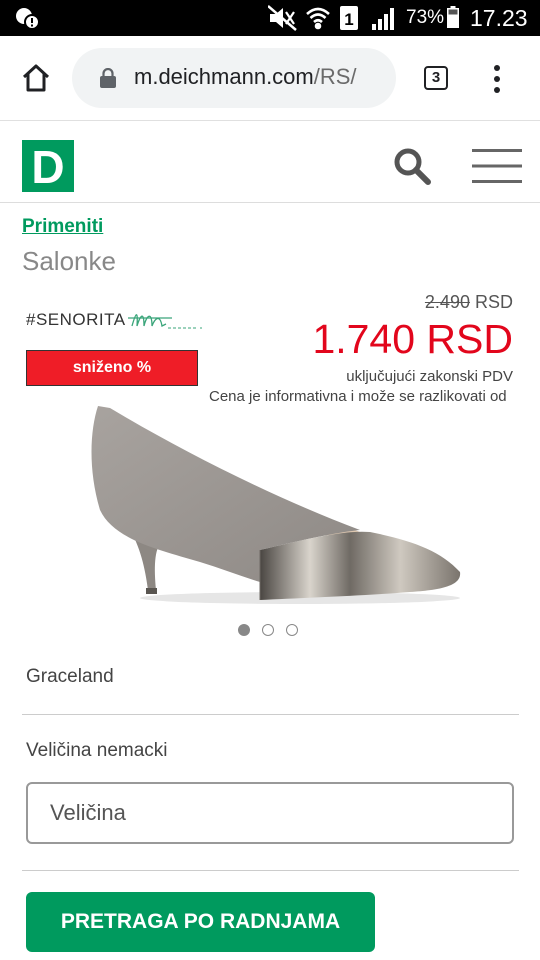 The image size is (540, 960). What do you see at coordinates (331, 18) in the screenshot?
I see `status-icons: 1` at bounding box center [331, 18].